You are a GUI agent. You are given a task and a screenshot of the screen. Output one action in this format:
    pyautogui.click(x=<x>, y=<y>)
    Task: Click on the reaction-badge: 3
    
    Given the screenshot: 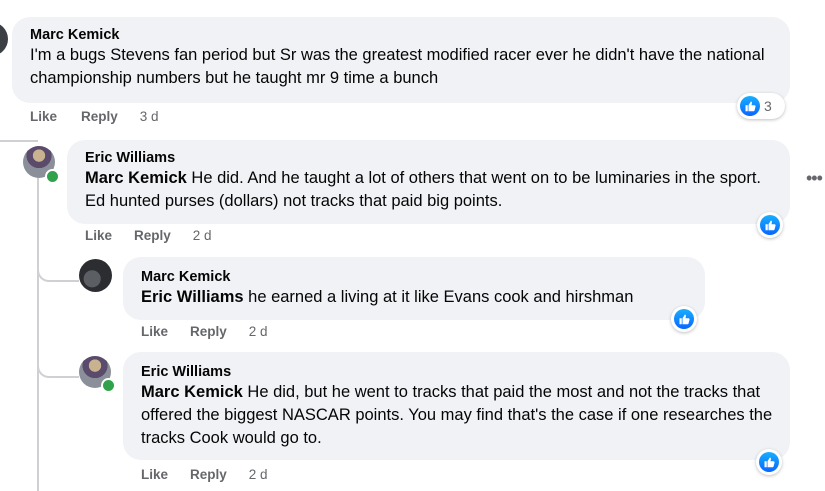 What is the action you would take?
    pyautogui.click(x=761, y=106)
    